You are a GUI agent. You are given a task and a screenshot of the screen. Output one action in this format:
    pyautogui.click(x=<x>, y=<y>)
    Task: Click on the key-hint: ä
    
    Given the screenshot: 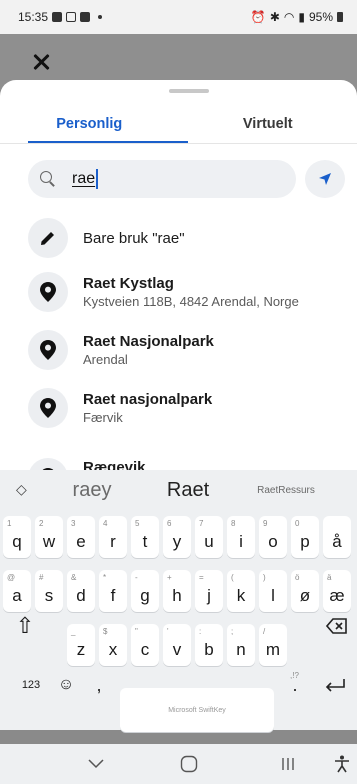 What is the action you would take?
    pyautogui.click(x=329, y=577)
    